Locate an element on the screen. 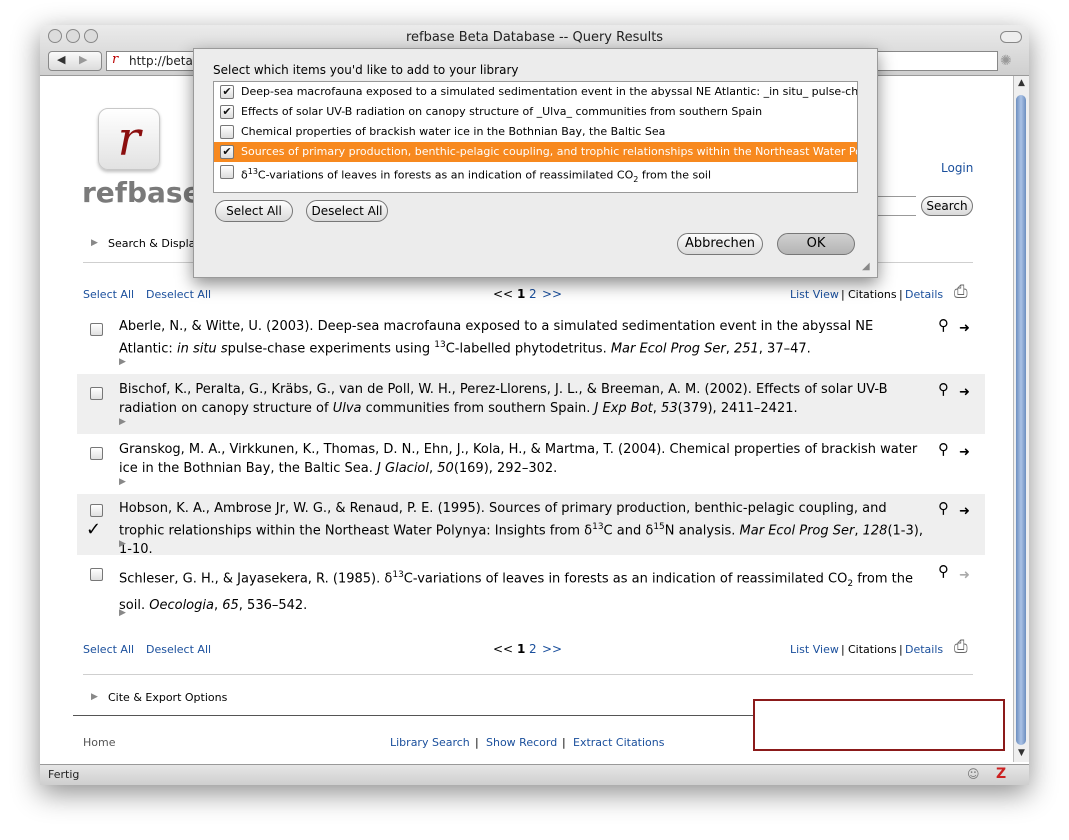 This screenshot has width=1069, height=840. select-all-link-bottom: Select All is located at coordinates (108, 649).